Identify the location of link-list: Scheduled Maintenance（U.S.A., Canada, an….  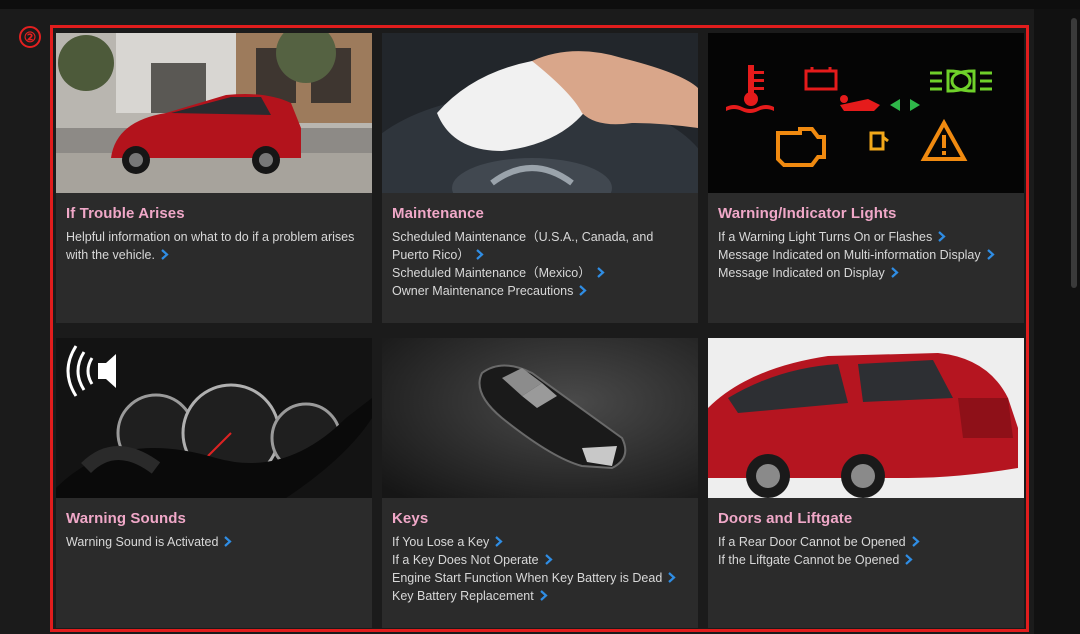
(542, 265).